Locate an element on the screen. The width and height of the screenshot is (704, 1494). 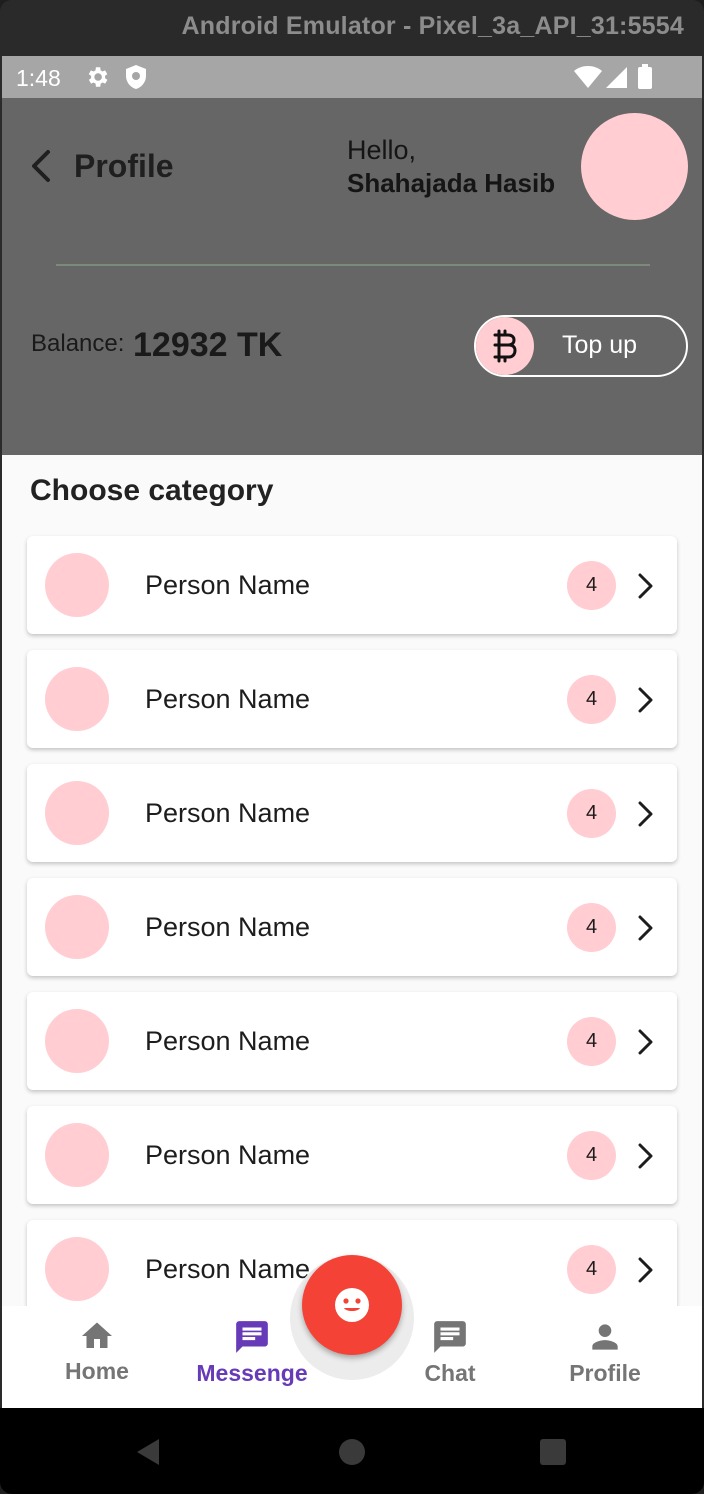
smiley-icon is located at coordinates (352, 1305).